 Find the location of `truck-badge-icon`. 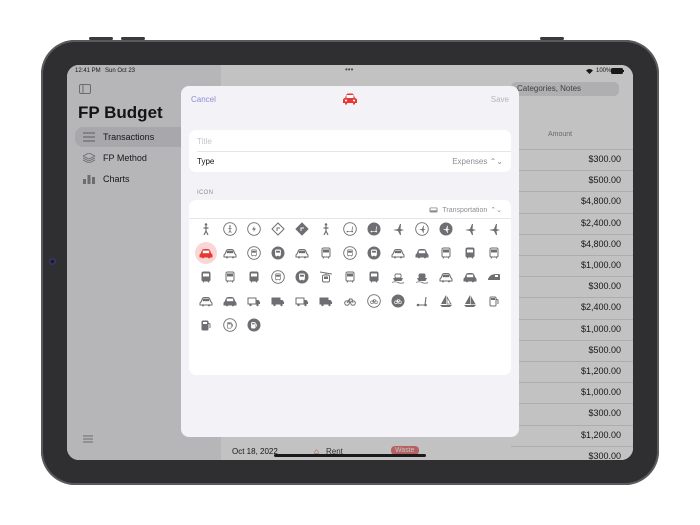

truck-badge-icon is located at coordinates (302, 301).